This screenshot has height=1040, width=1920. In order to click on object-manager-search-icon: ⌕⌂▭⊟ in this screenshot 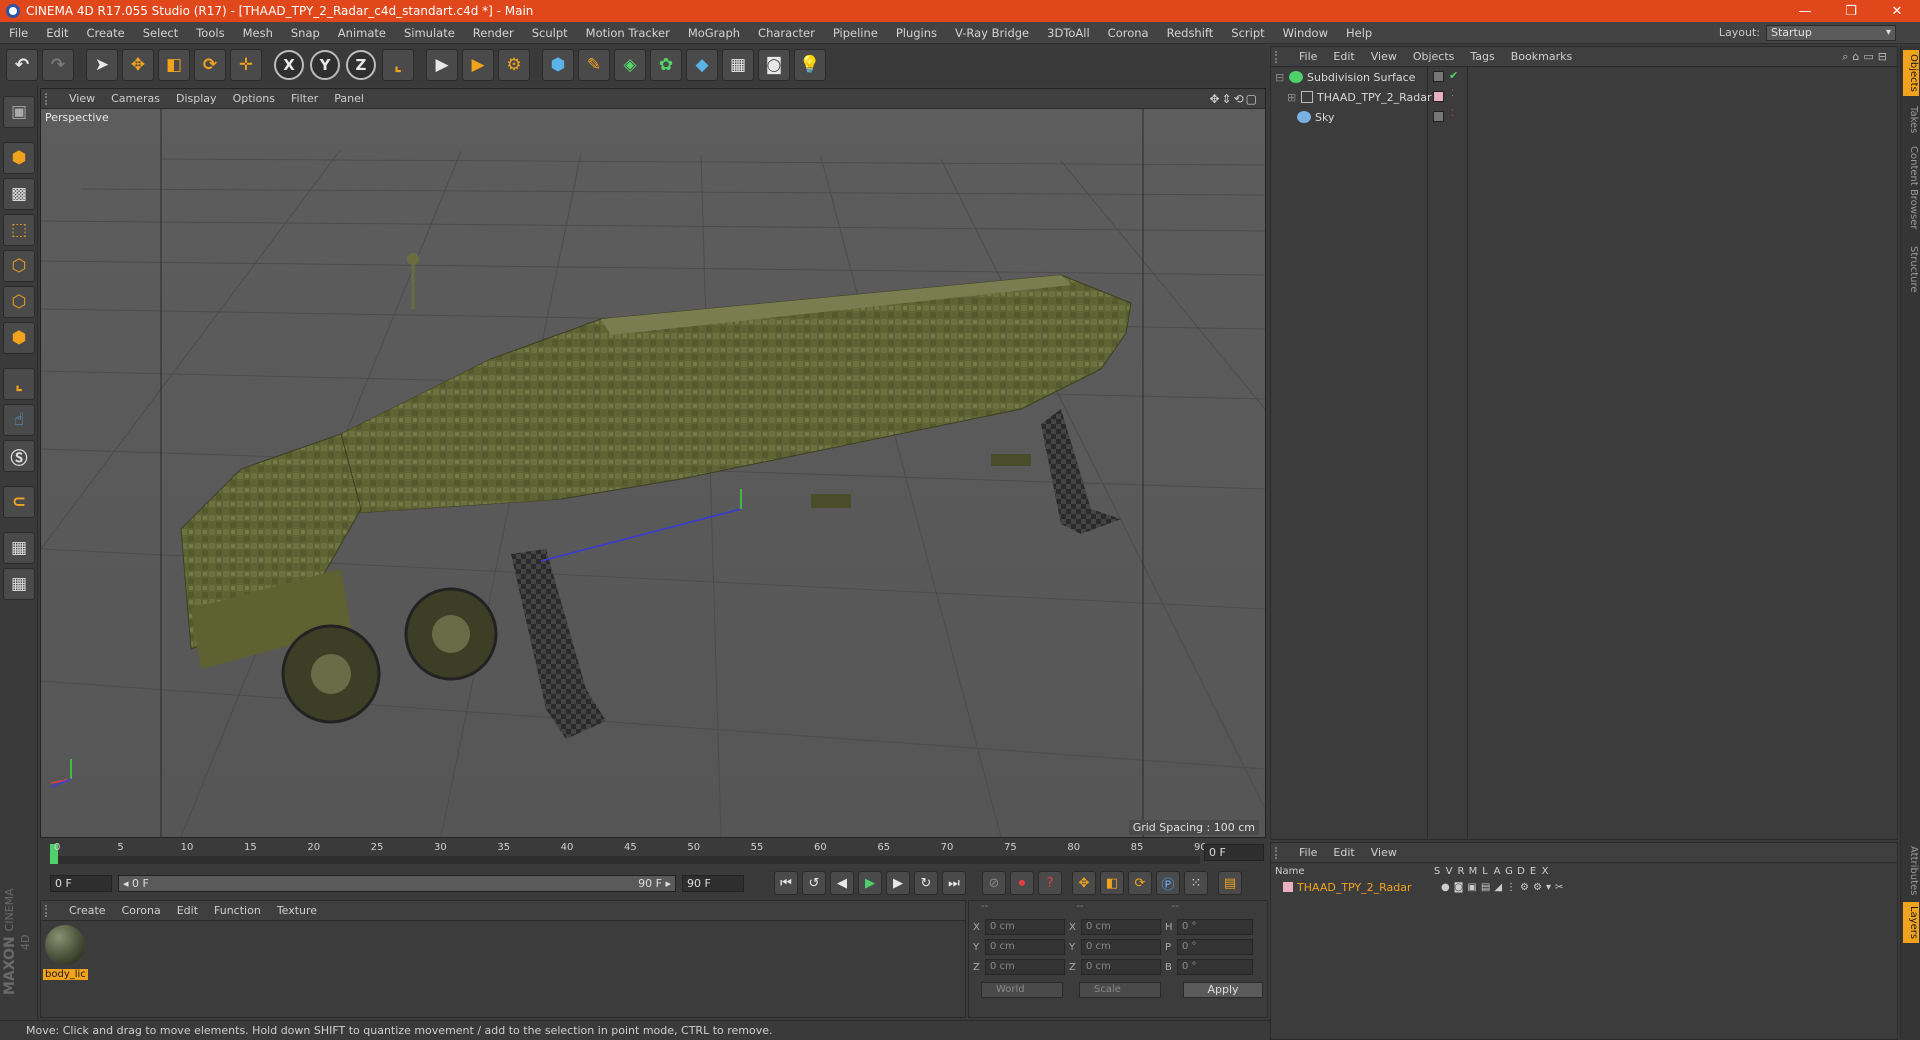, I will do `click(1869, 57)`.